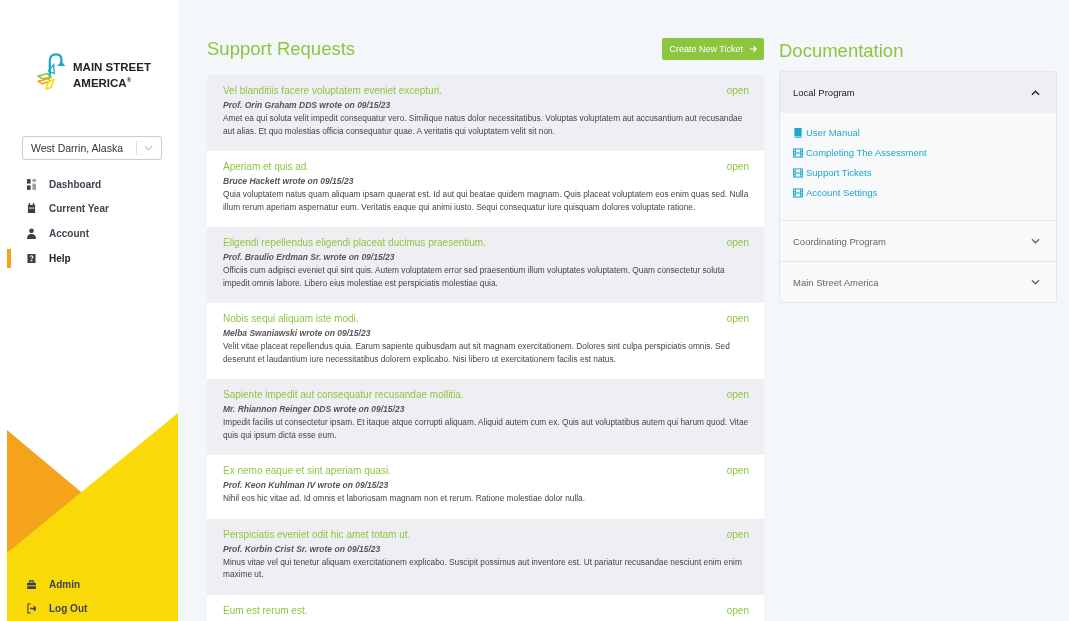 This screenshot has height=621, width=1069. Describe the element at coordinates (92, 233) in the screenshot. I see `nav-item: Account` at that location.